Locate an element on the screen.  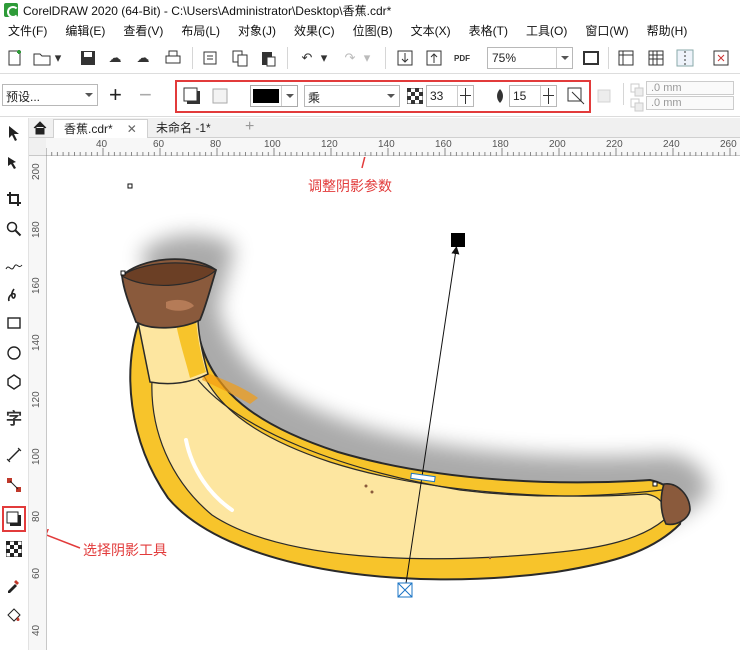
zoom-tool-icon is located at coordinates (14, 229).